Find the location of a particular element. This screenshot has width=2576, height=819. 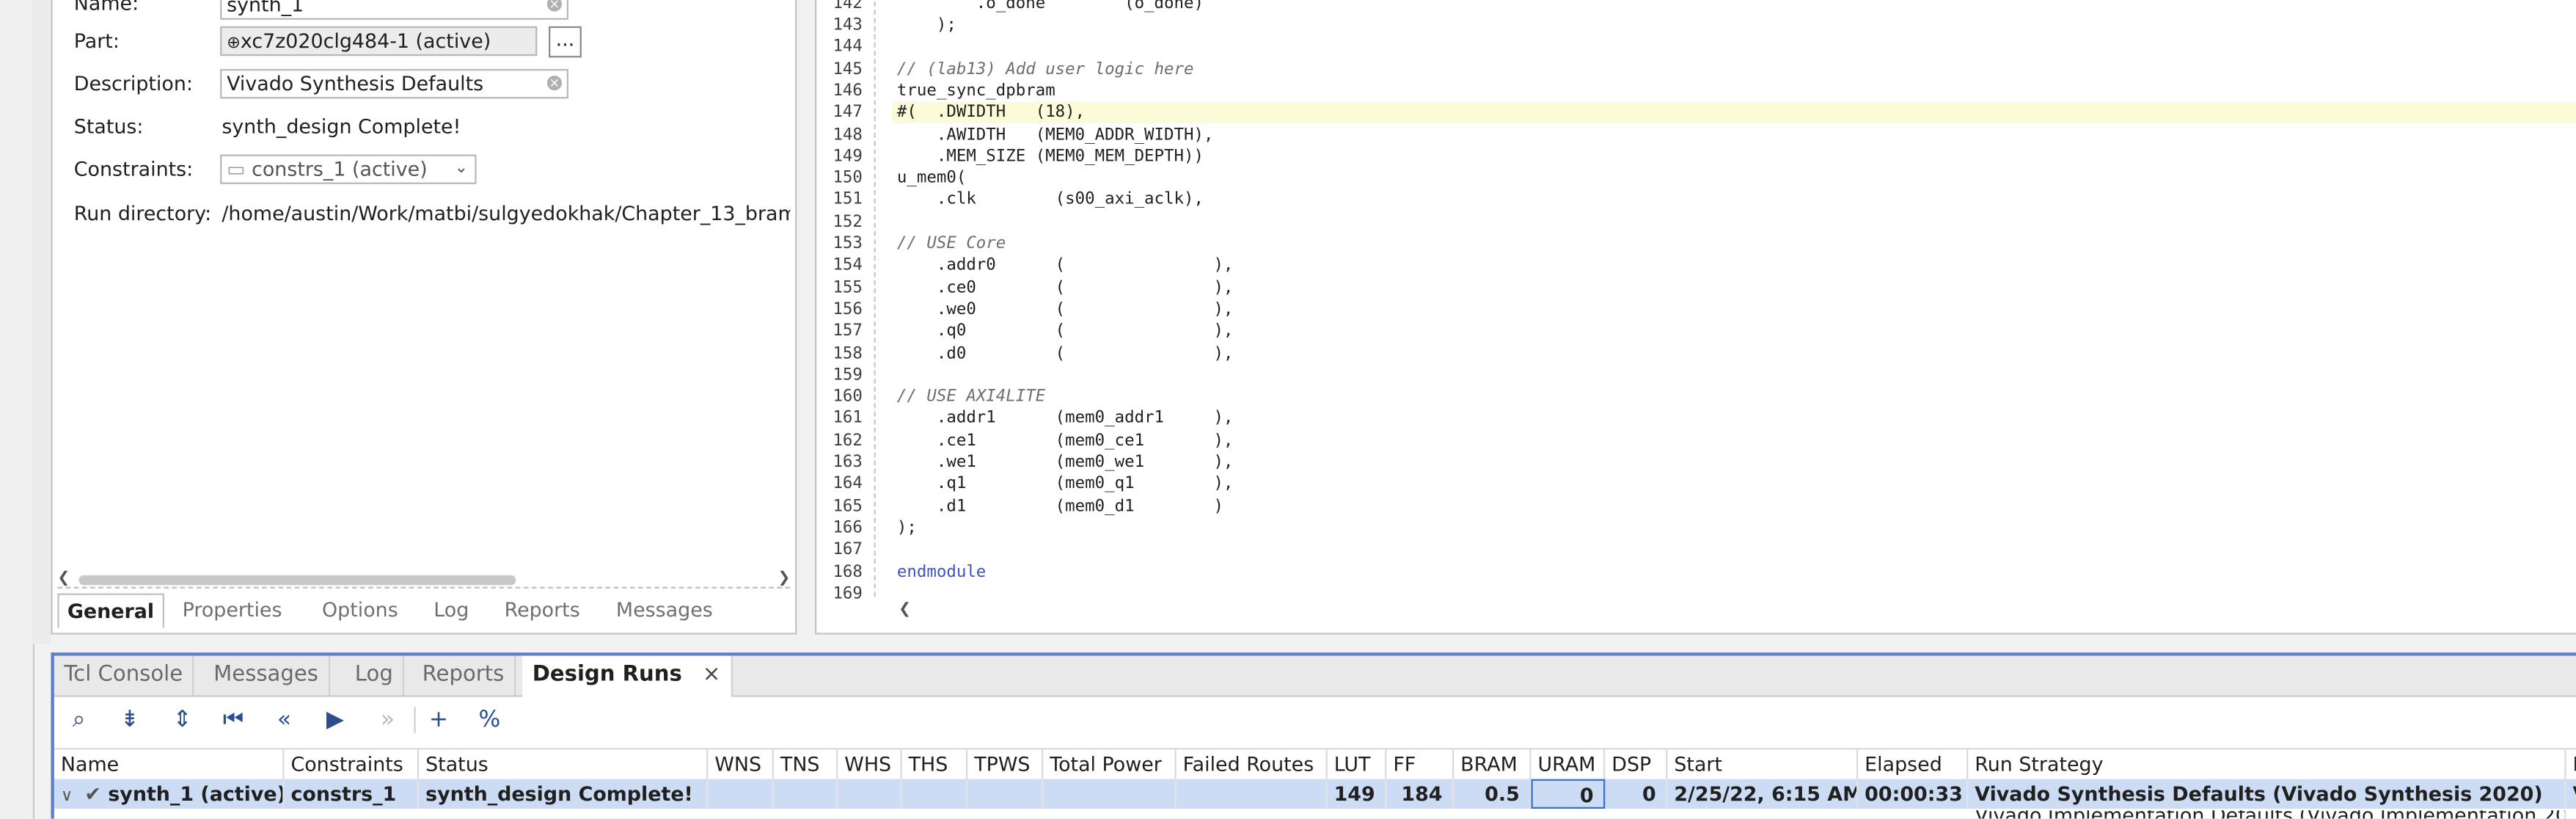

code-line: 164 .q1 (mem0_q1 ), is located at coordinates (1696, 485).